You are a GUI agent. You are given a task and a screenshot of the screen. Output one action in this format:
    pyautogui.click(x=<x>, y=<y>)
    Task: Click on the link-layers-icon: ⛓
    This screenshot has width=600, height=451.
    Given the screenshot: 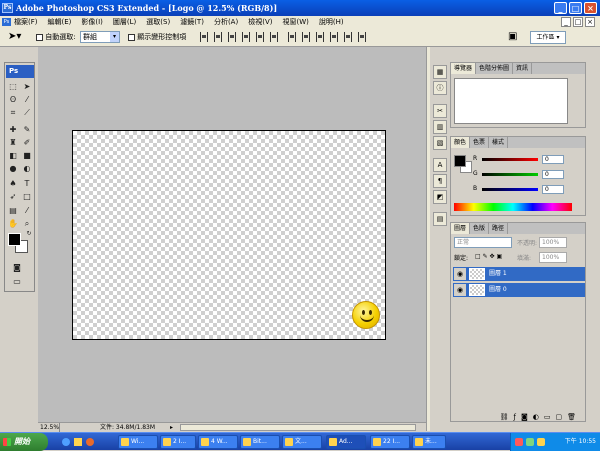 What is the action you would take?
    pyautogui.click(x=507, y=417)
    